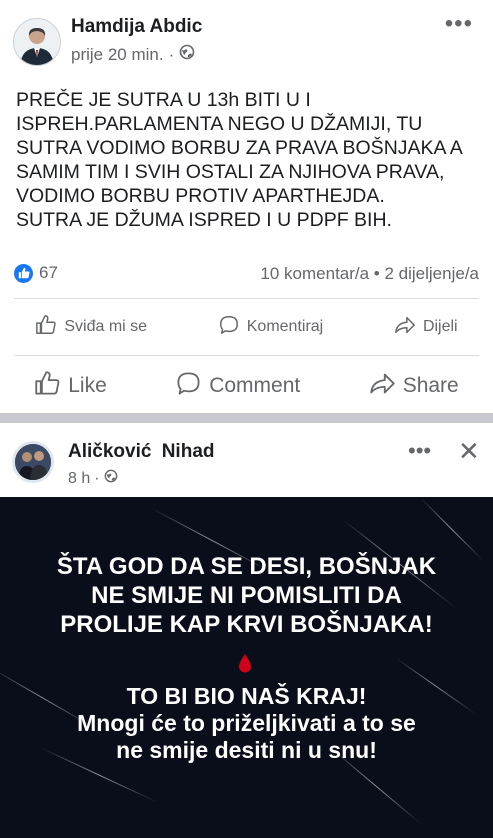 This screenshot has width=493, height=838. Describe the element at coordinates (246, 696) in the screenshot. I see `image-text-title: TO BI BIO NAŠ KRAJ!` at that location.